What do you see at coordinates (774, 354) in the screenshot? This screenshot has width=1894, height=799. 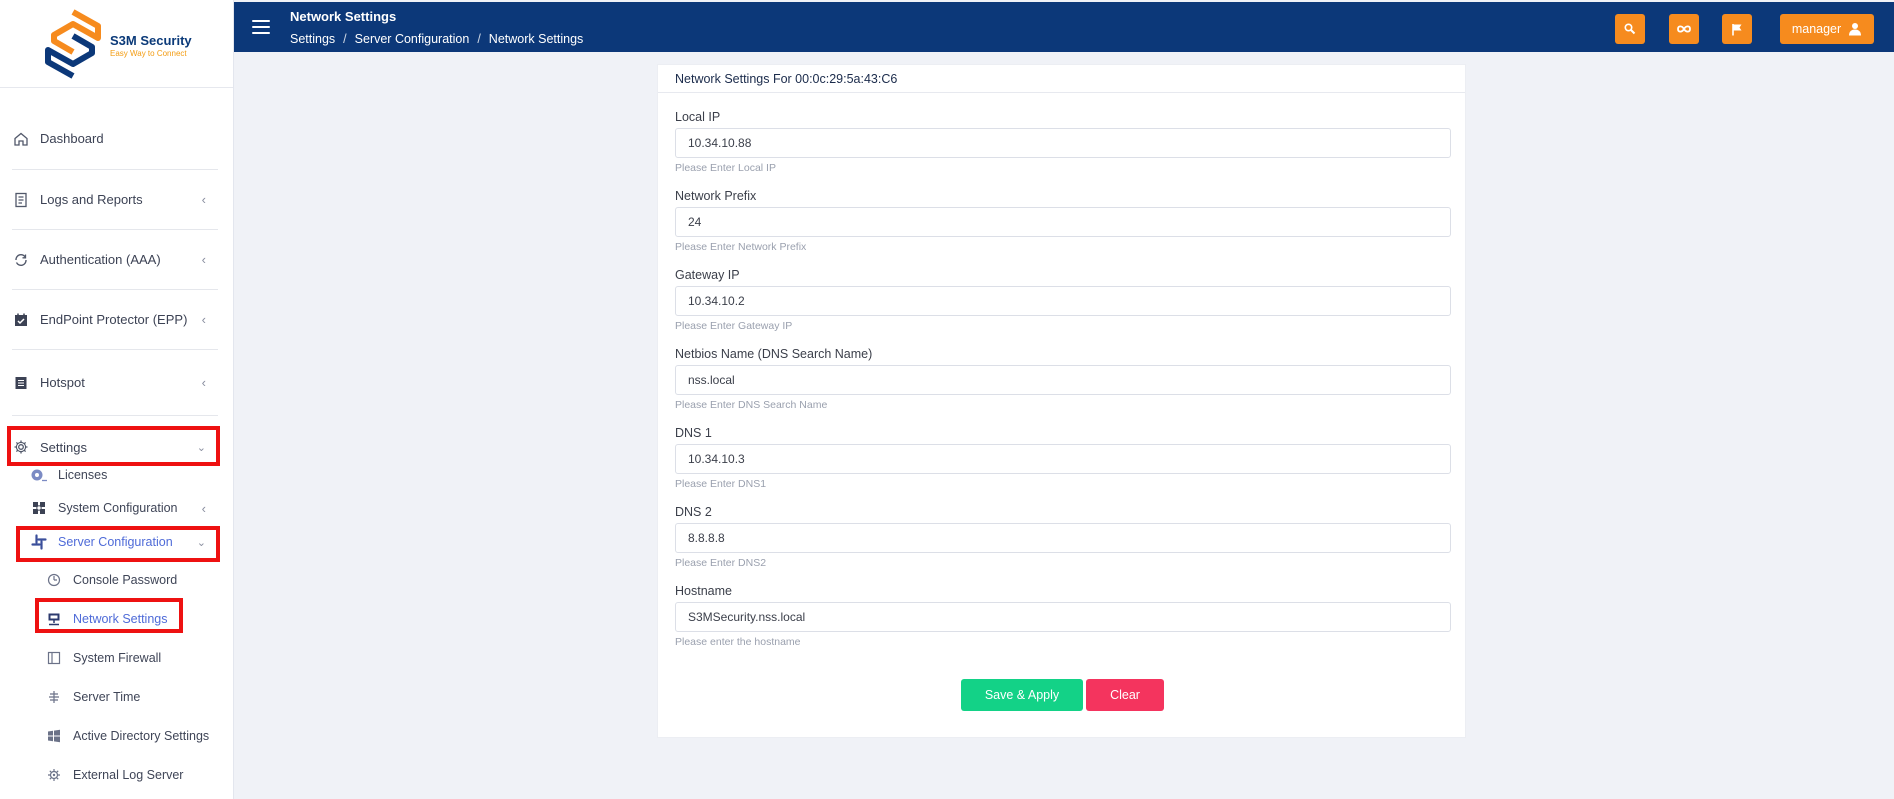 I see `netbios-name-label: Netbios Name (DNS Search Name)` at bounding box center [774, 354].